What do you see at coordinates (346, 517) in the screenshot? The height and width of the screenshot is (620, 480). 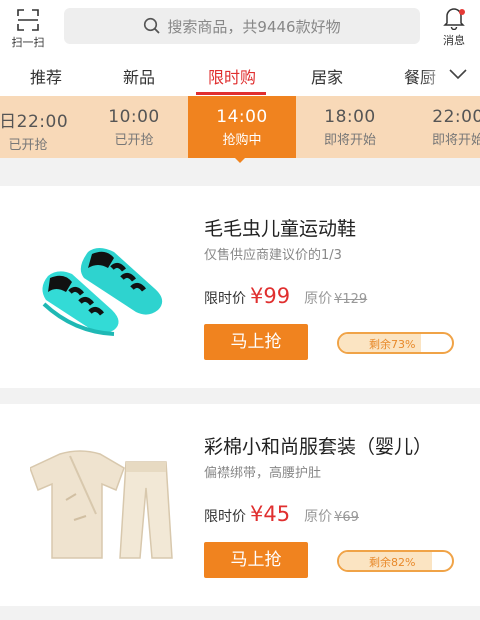 I see `original-price: ¥69` at bounding box center [346, 517].